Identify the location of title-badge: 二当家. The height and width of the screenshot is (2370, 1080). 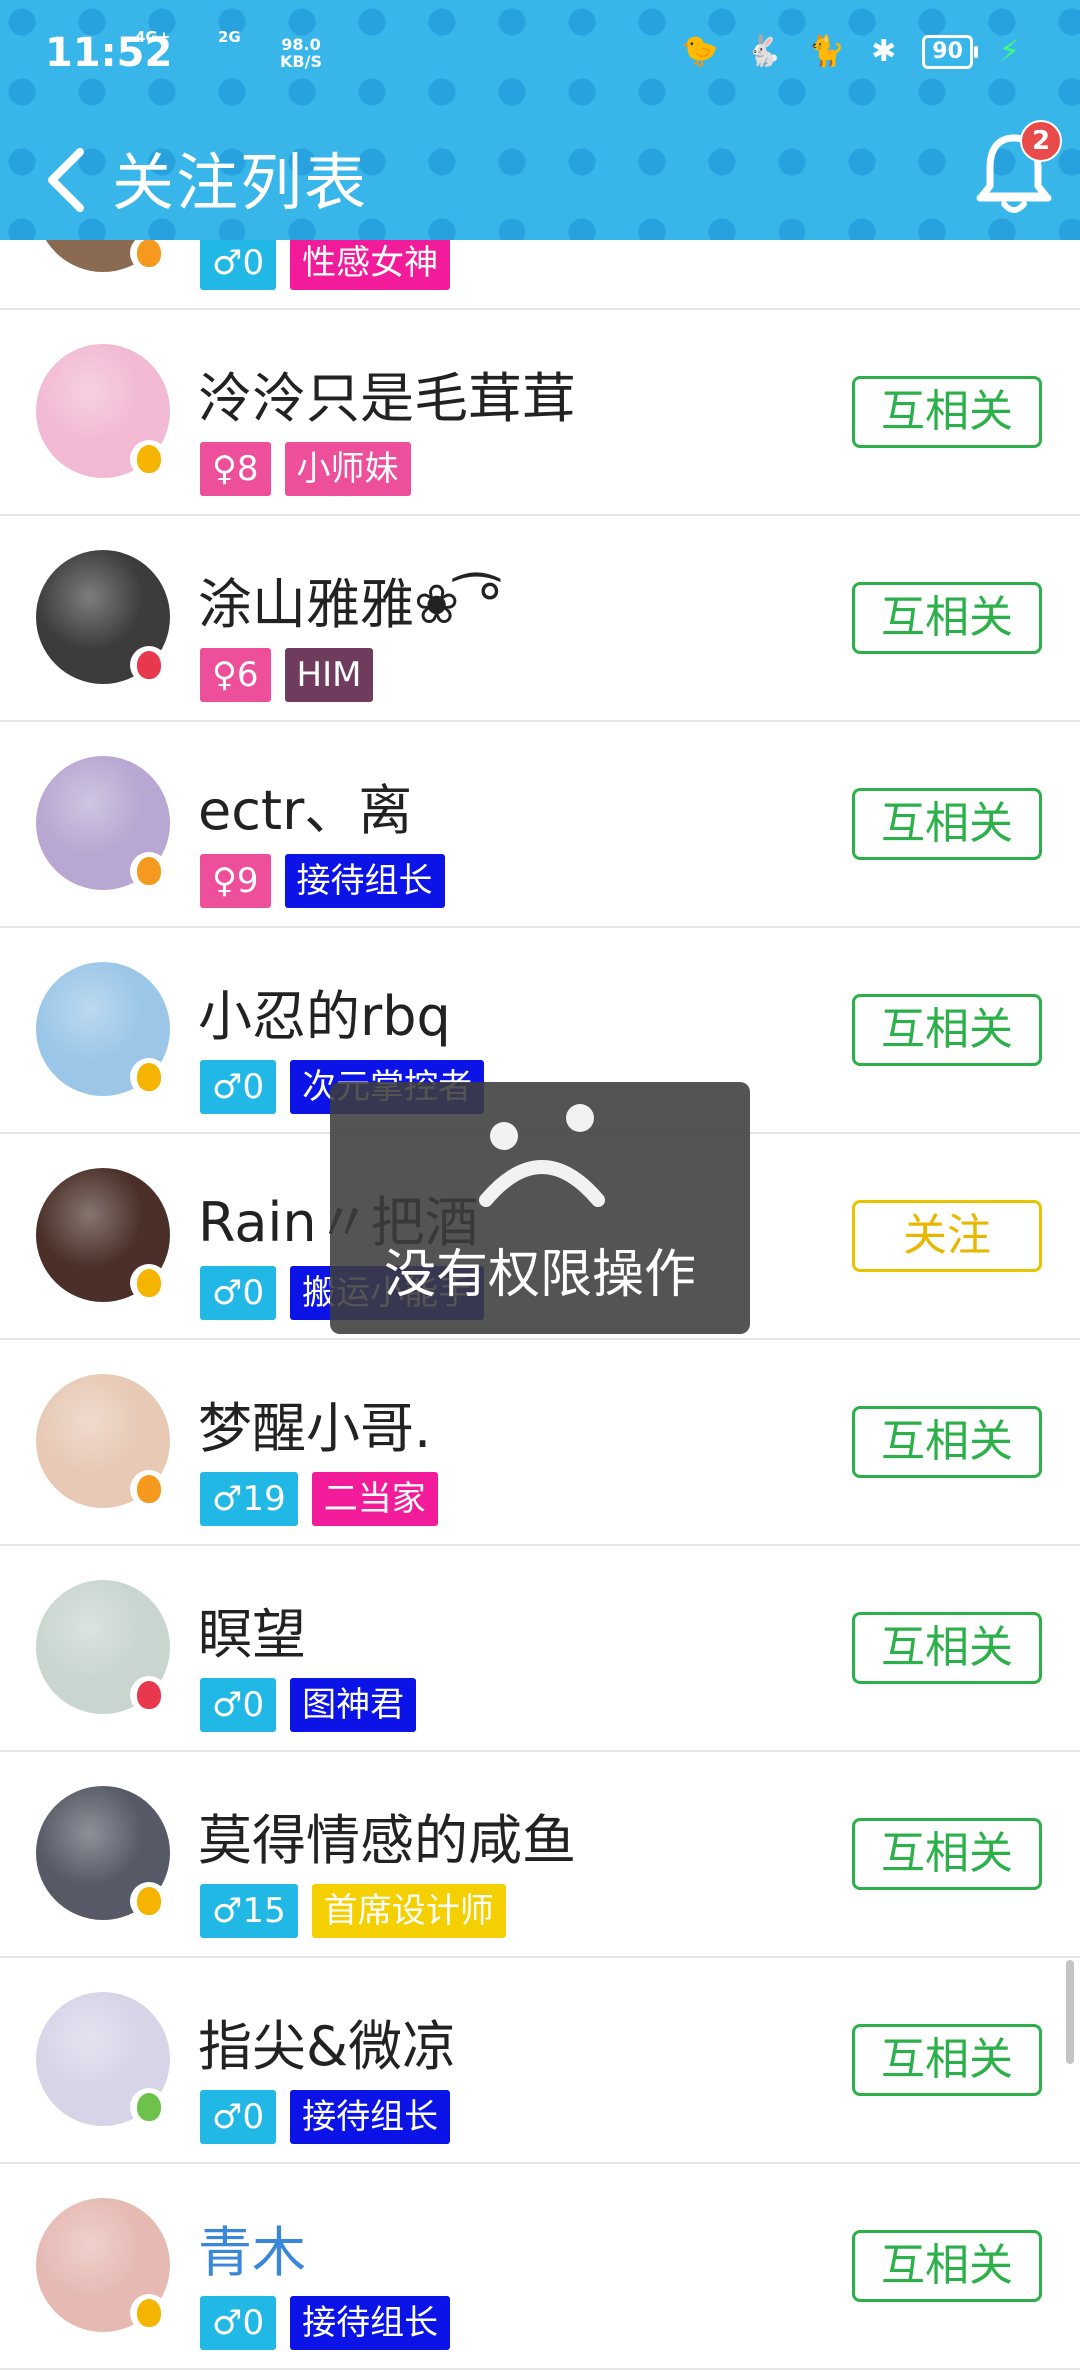
(374, 1499).